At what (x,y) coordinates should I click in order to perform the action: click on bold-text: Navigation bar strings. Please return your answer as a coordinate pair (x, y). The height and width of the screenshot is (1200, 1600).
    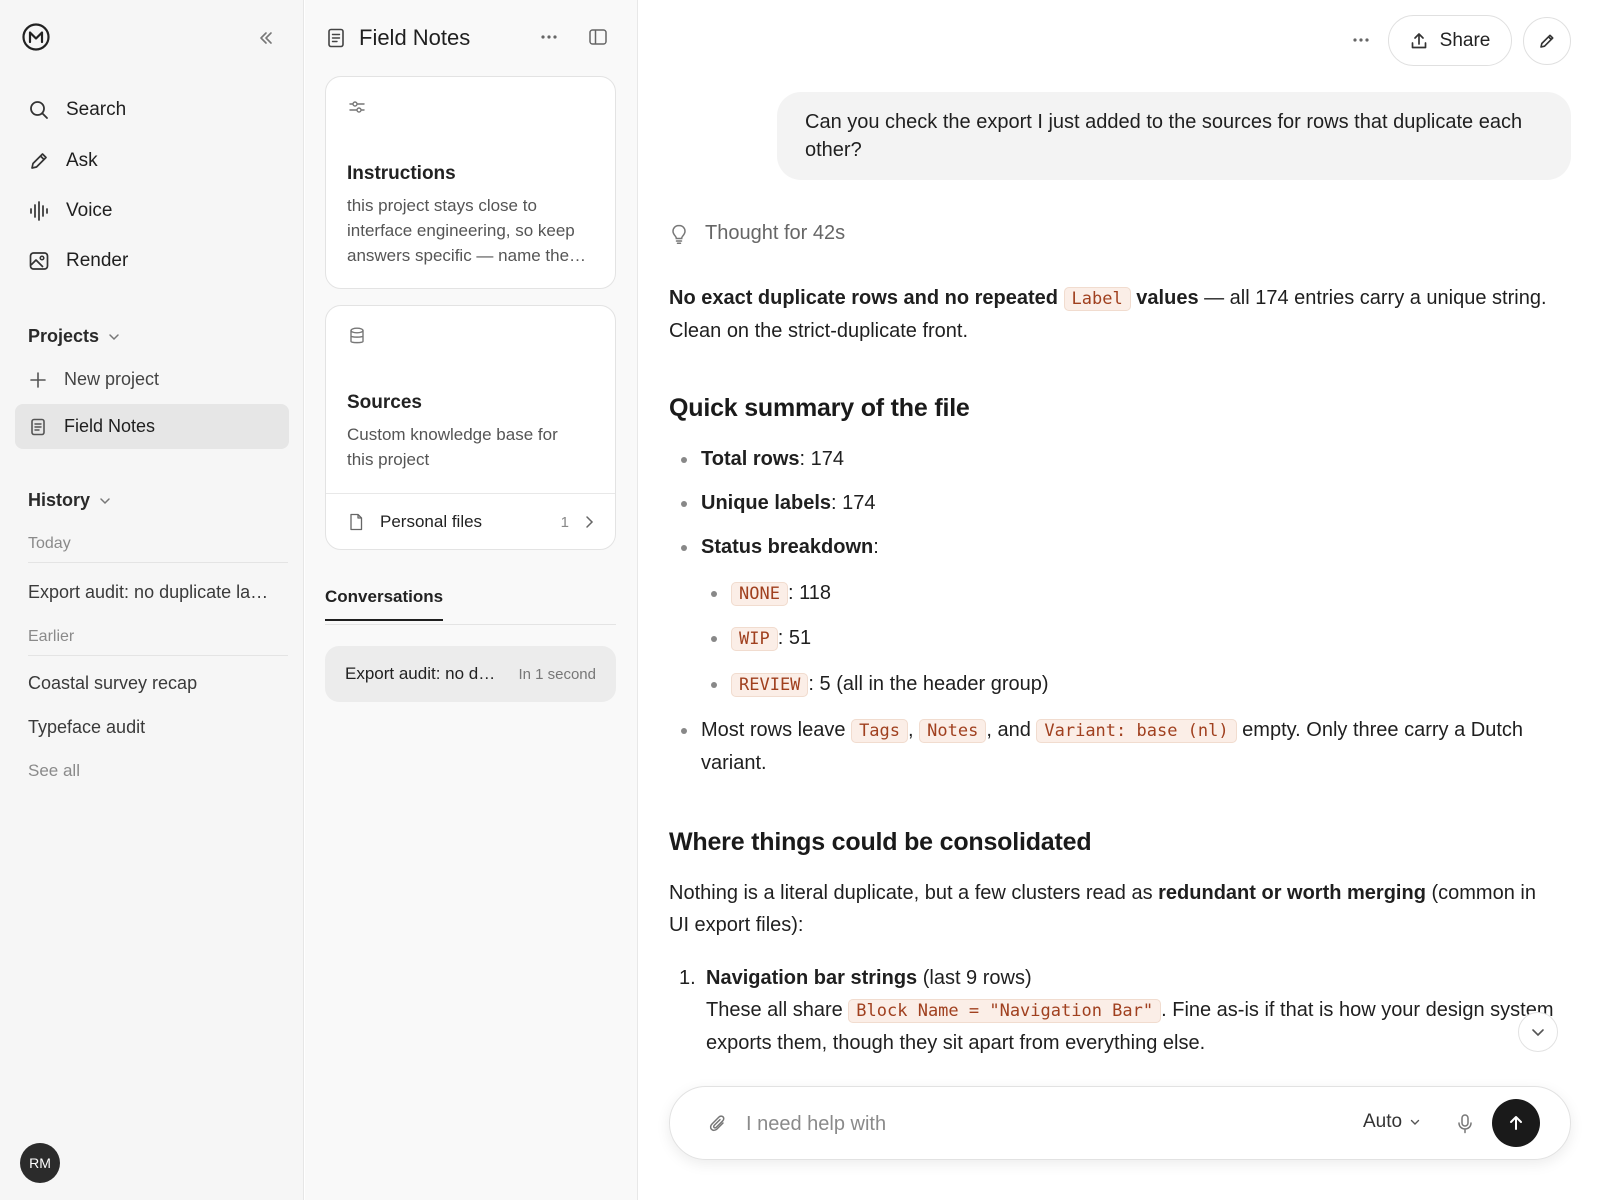
    Looking at the image, I should click on (812, 978).